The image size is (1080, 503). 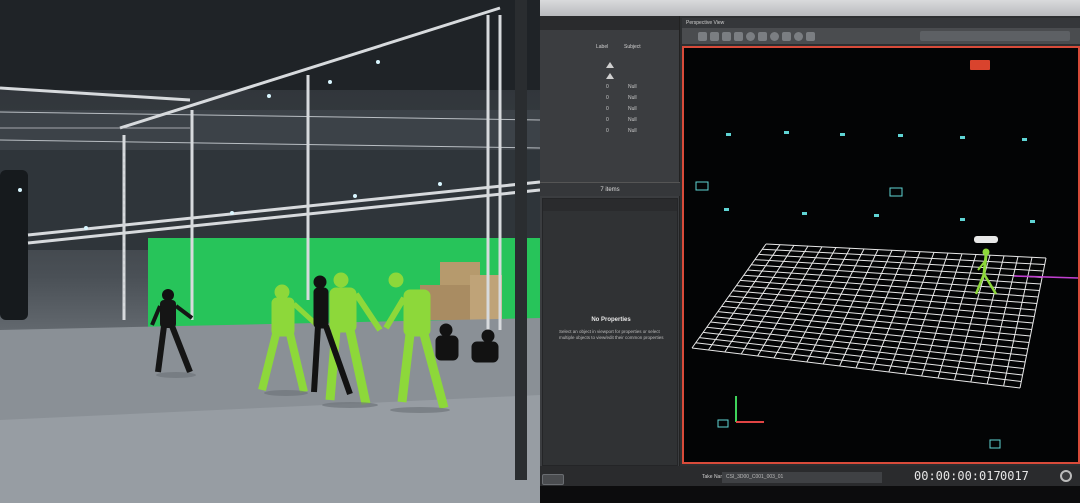 I want to click on camera-markers, so click(x=879, y=177).